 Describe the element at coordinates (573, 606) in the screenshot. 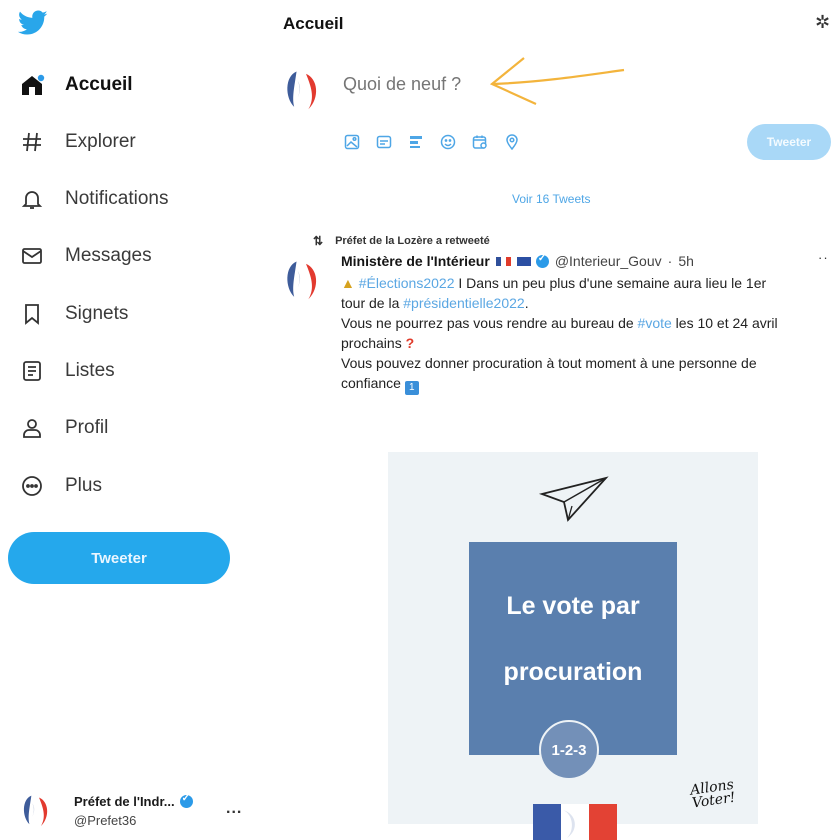

I see `image-title-line1: Le vote par` at that location.